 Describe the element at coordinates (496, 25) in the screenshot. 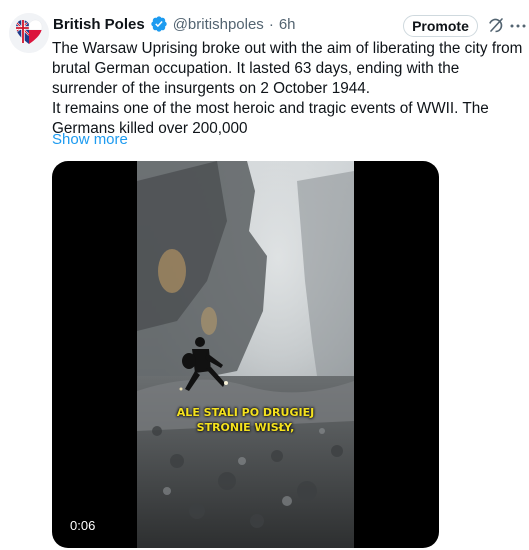

I see `grok-icon` at that location.